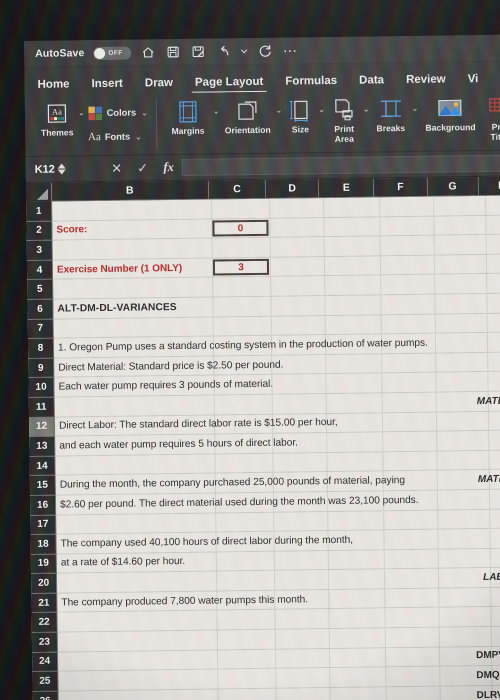 The height and width of the screenshot is (700, 500). Describe the element at coordinates (61, 166) in the screenshot. I see `spinner-up-icon` at that location.